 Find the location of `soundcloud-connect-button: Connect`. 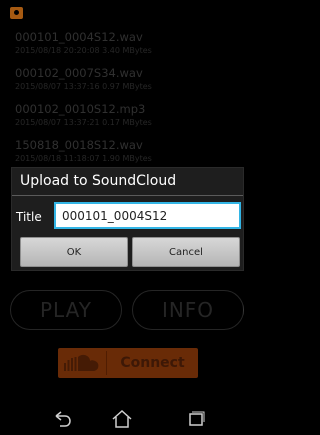

soundcloud-connect-button: Connect is located at coordinates (128, 363).